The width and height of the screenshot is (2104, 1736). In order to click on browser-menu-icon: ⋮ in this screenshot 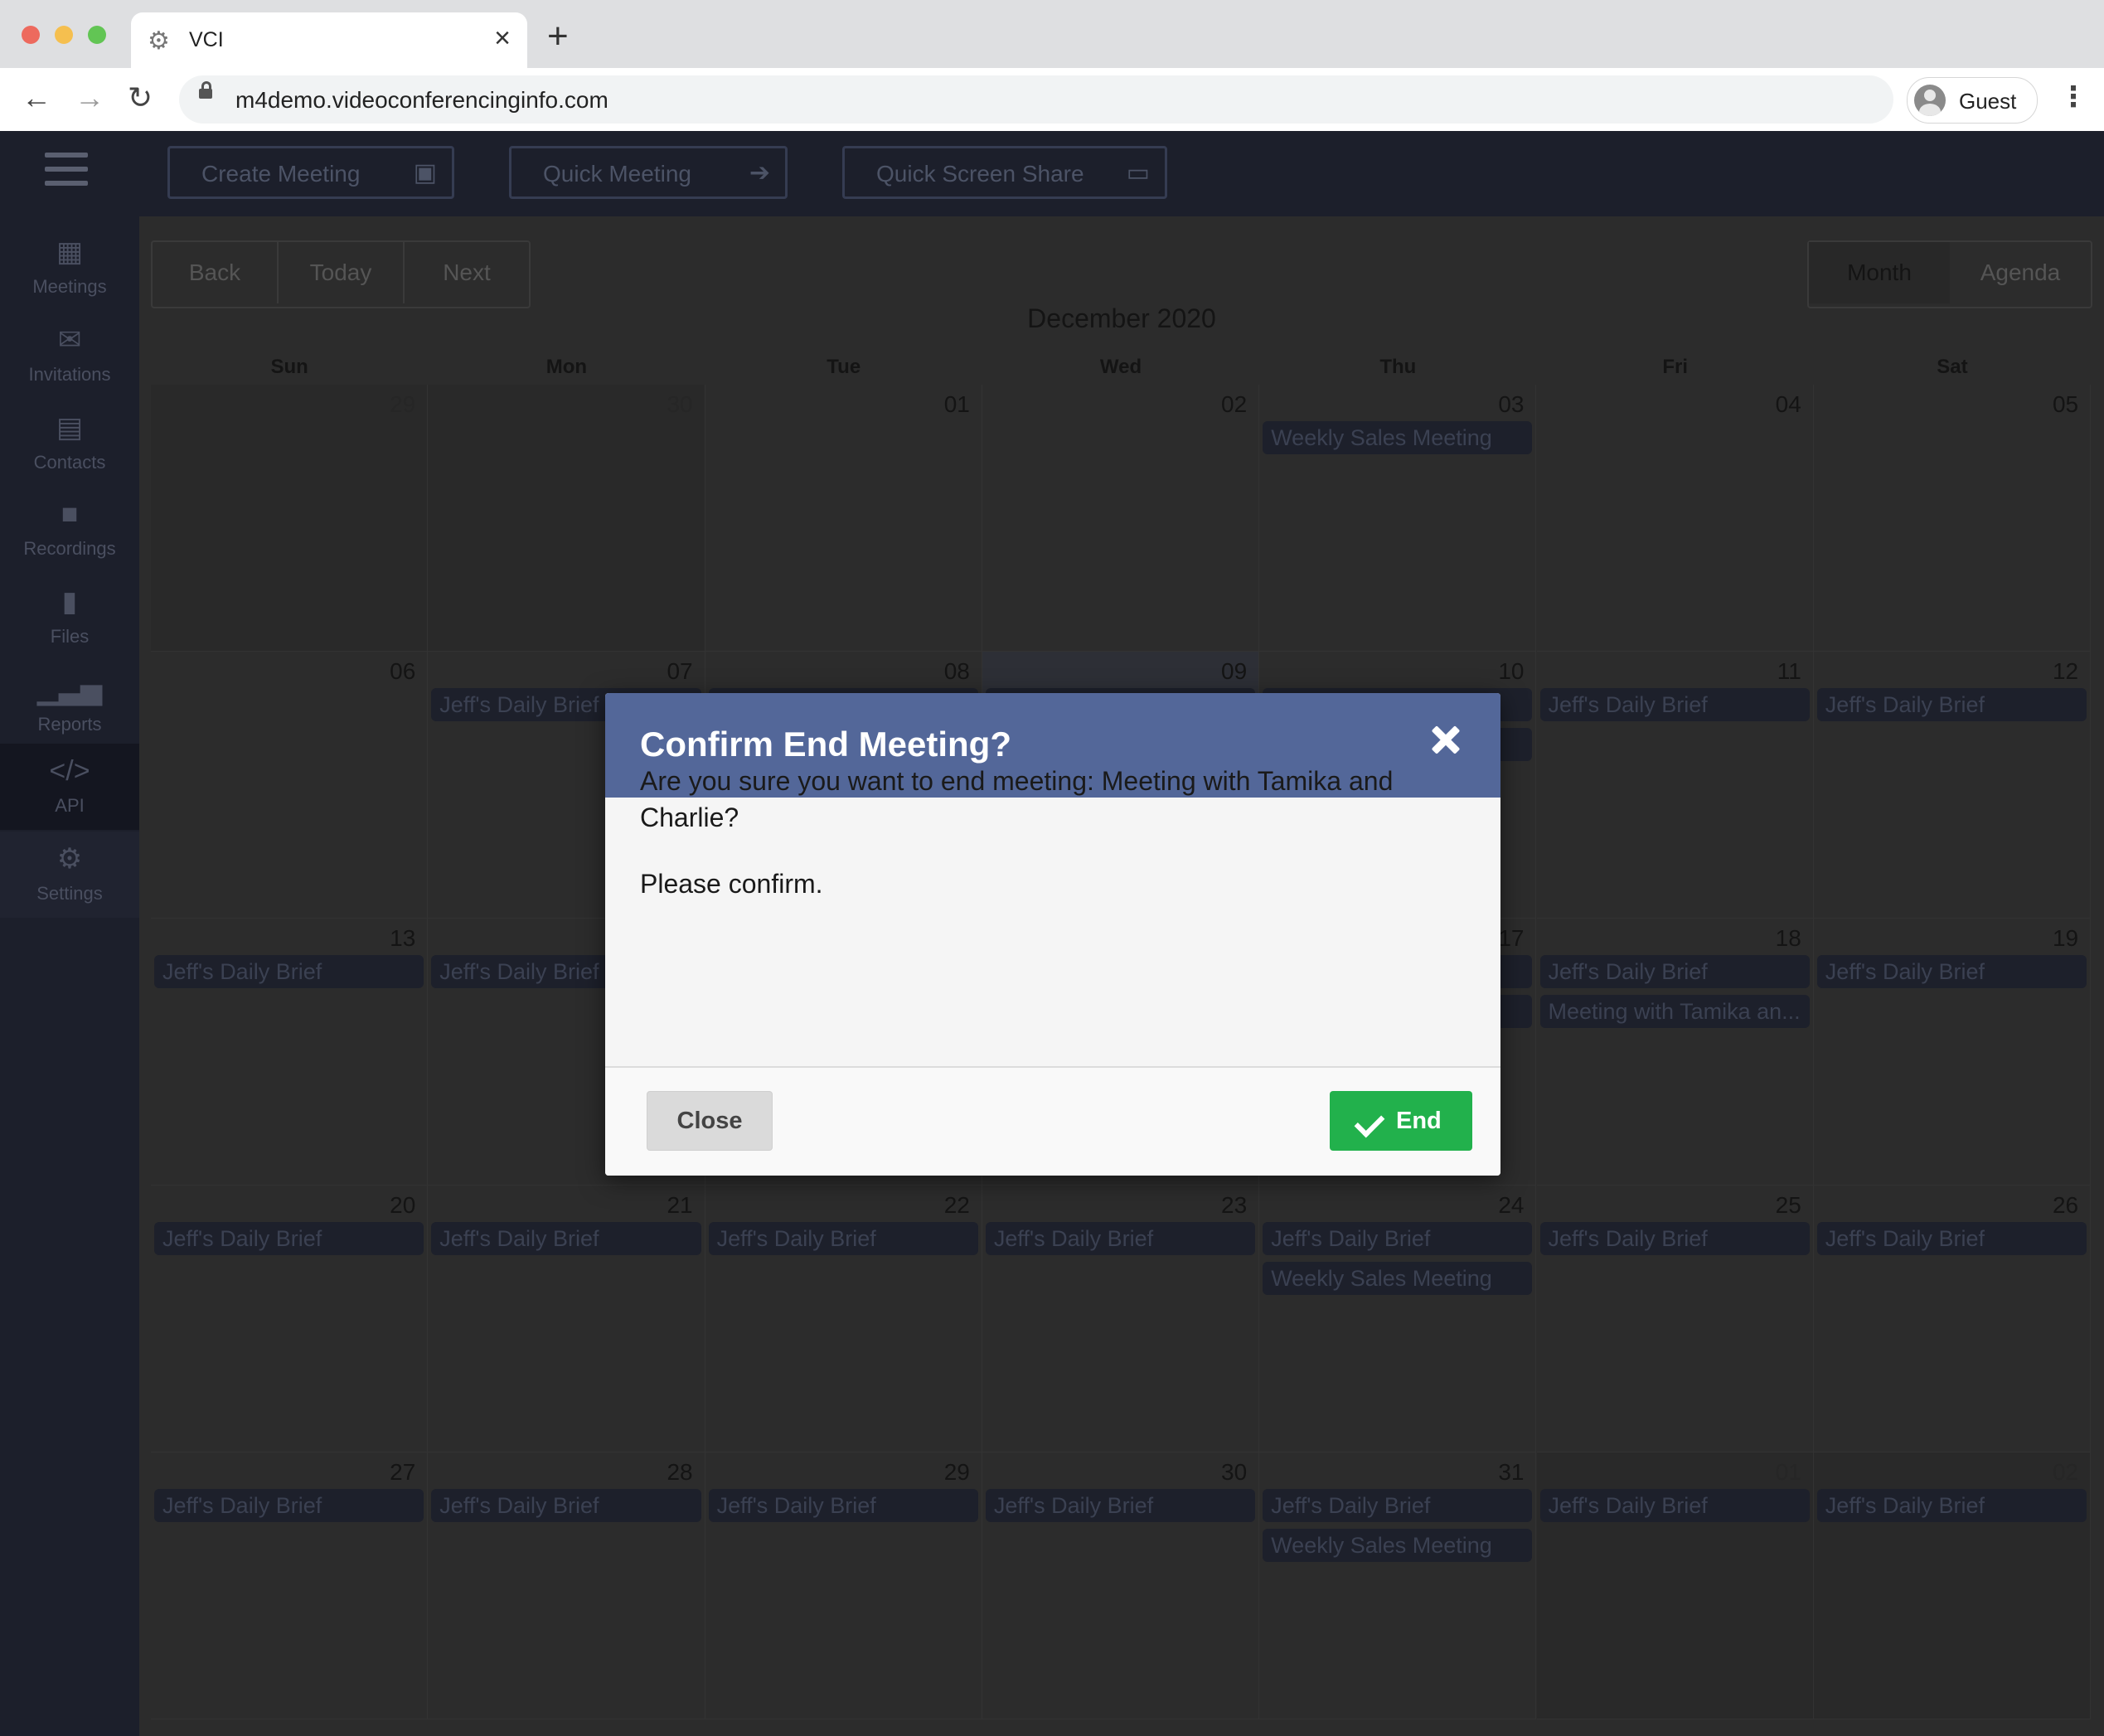, I will do `click(2073, 97)`.